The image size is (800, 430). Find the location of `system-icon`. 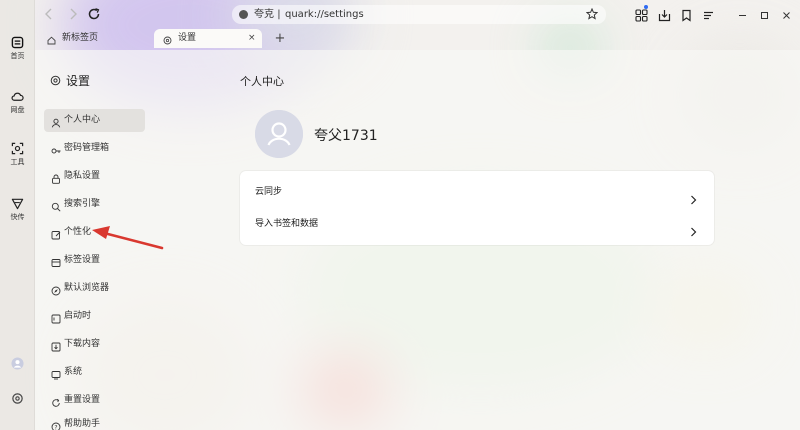

system-icon is located at coordinates (56, 373).